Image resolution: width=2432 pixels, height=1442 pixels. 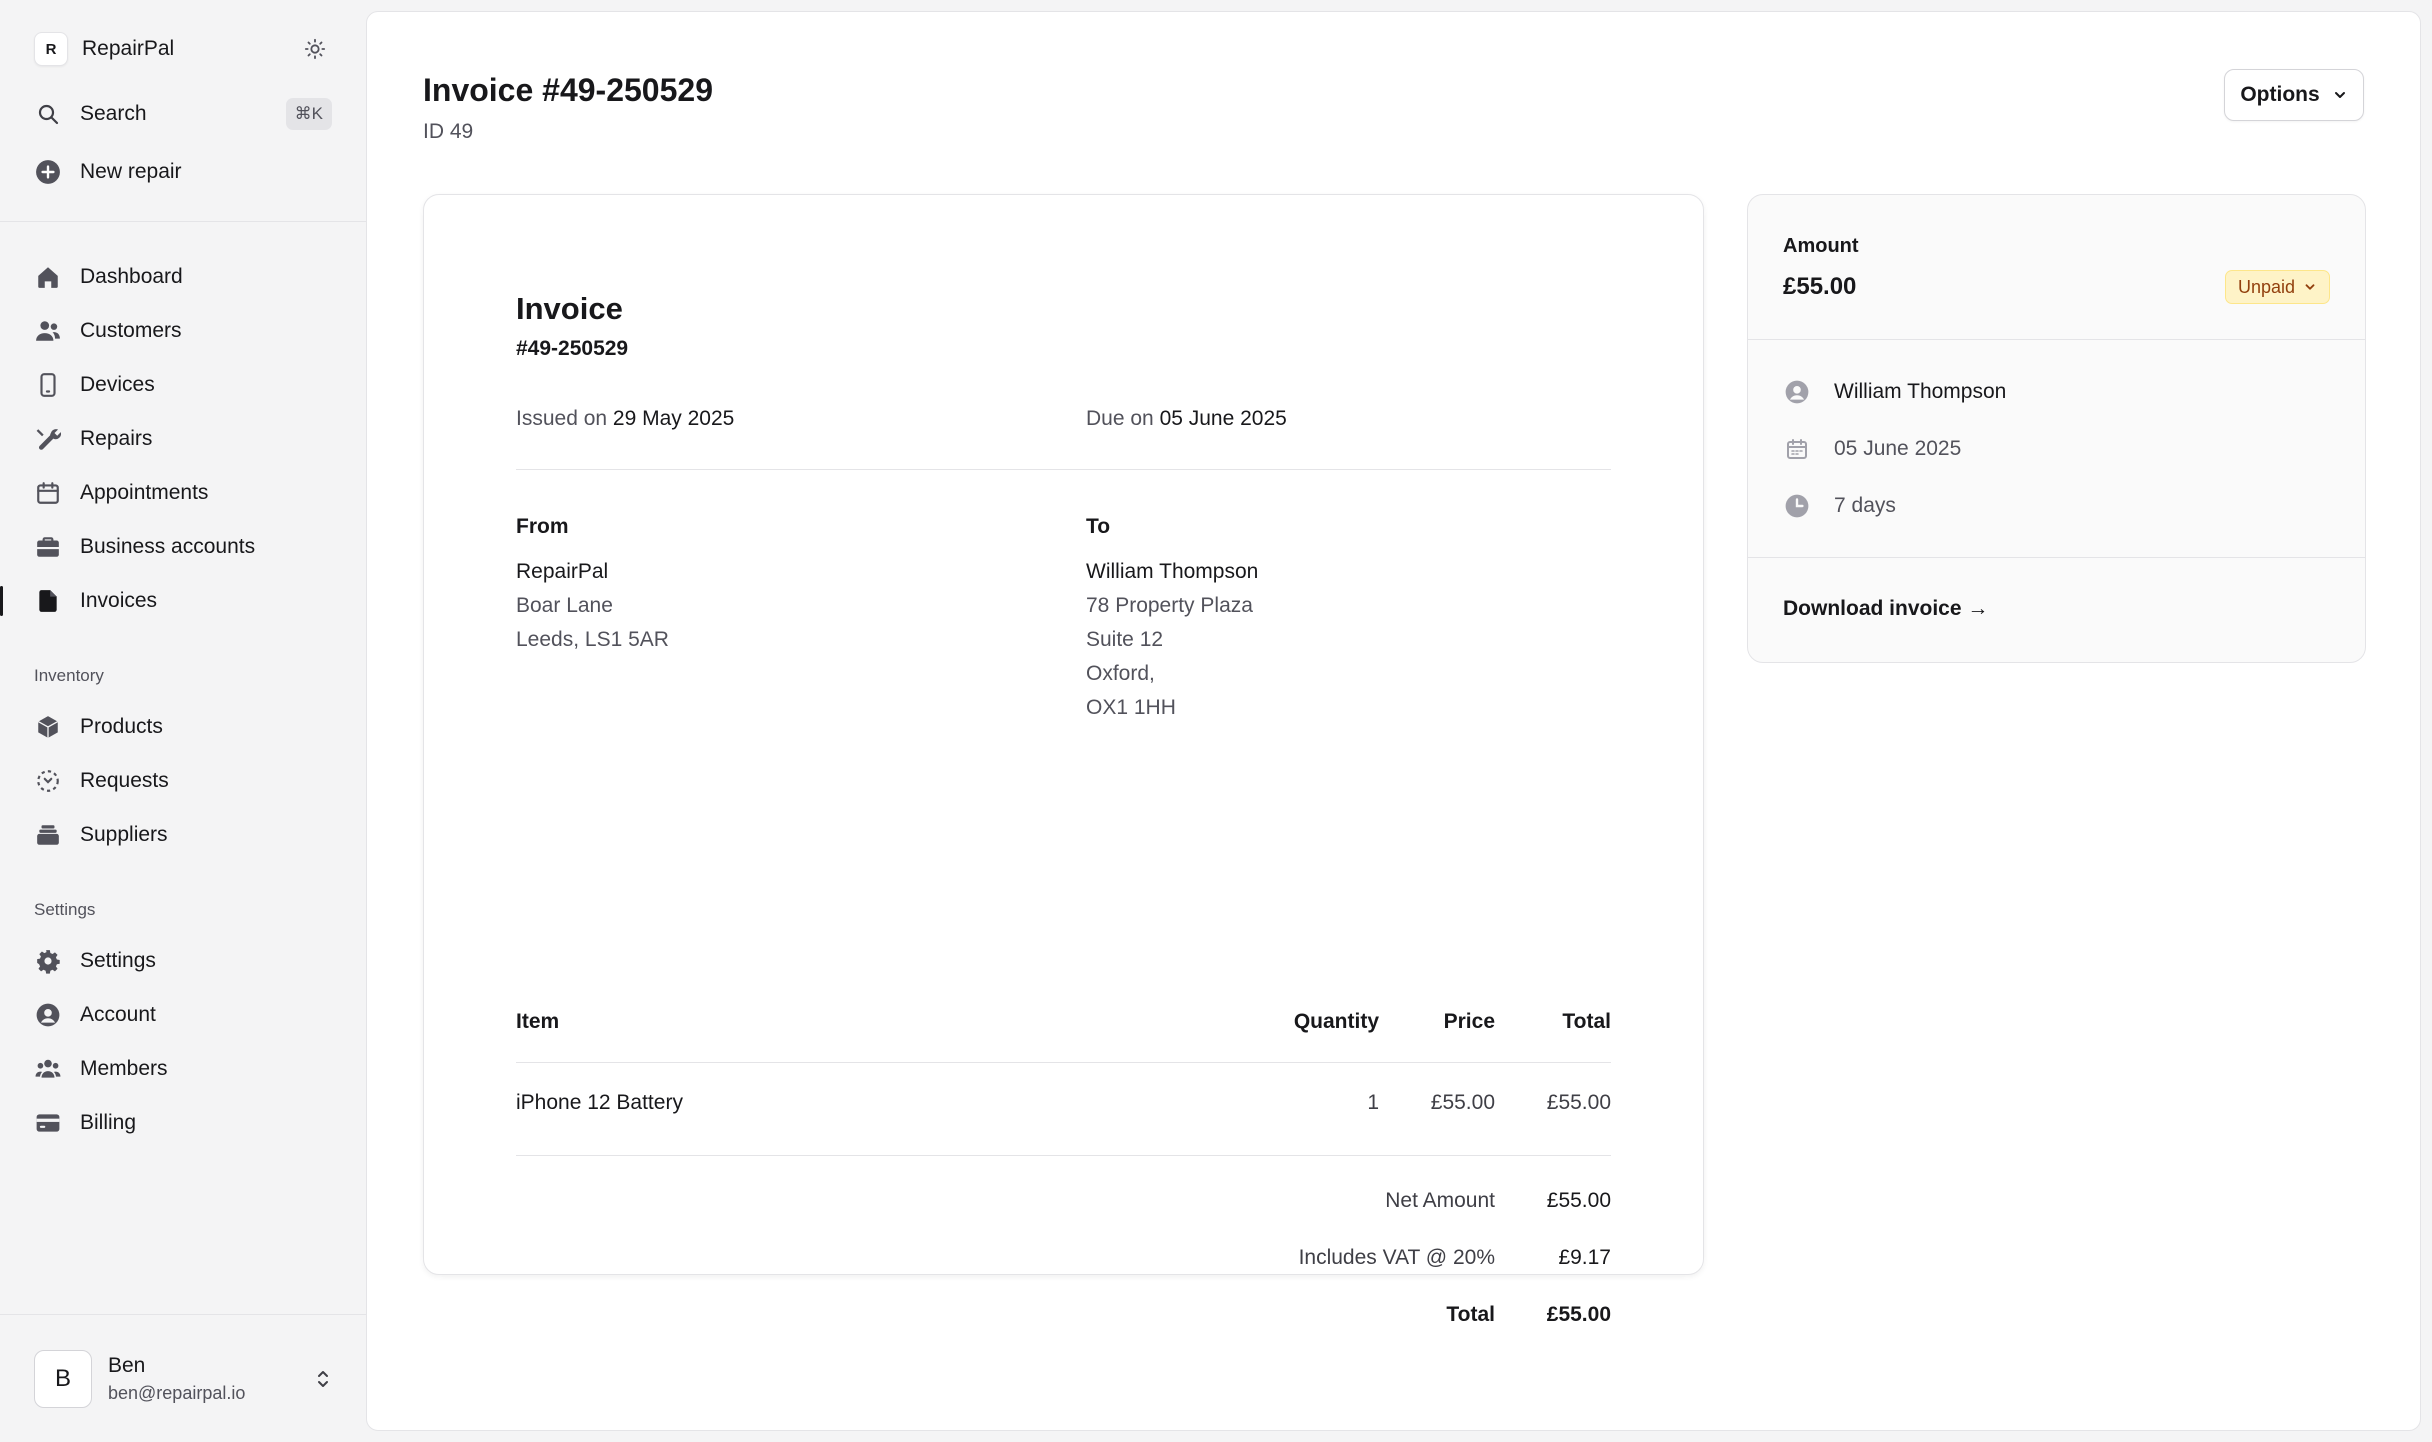 I want to click on page-subtitle: ID 49, so click(x=448, y=131).